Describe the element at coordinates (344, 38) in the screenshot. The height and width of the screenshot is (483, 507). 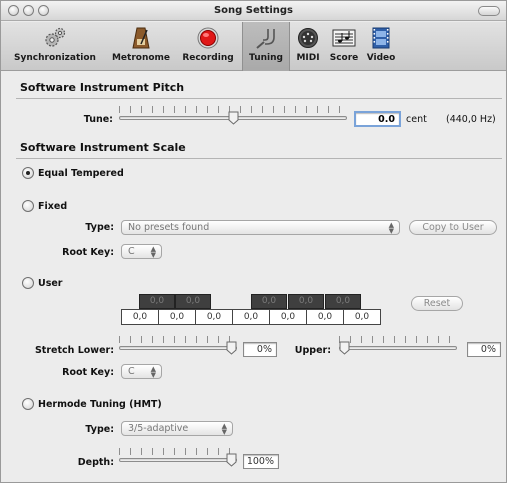
I see `score-icon` at that location.